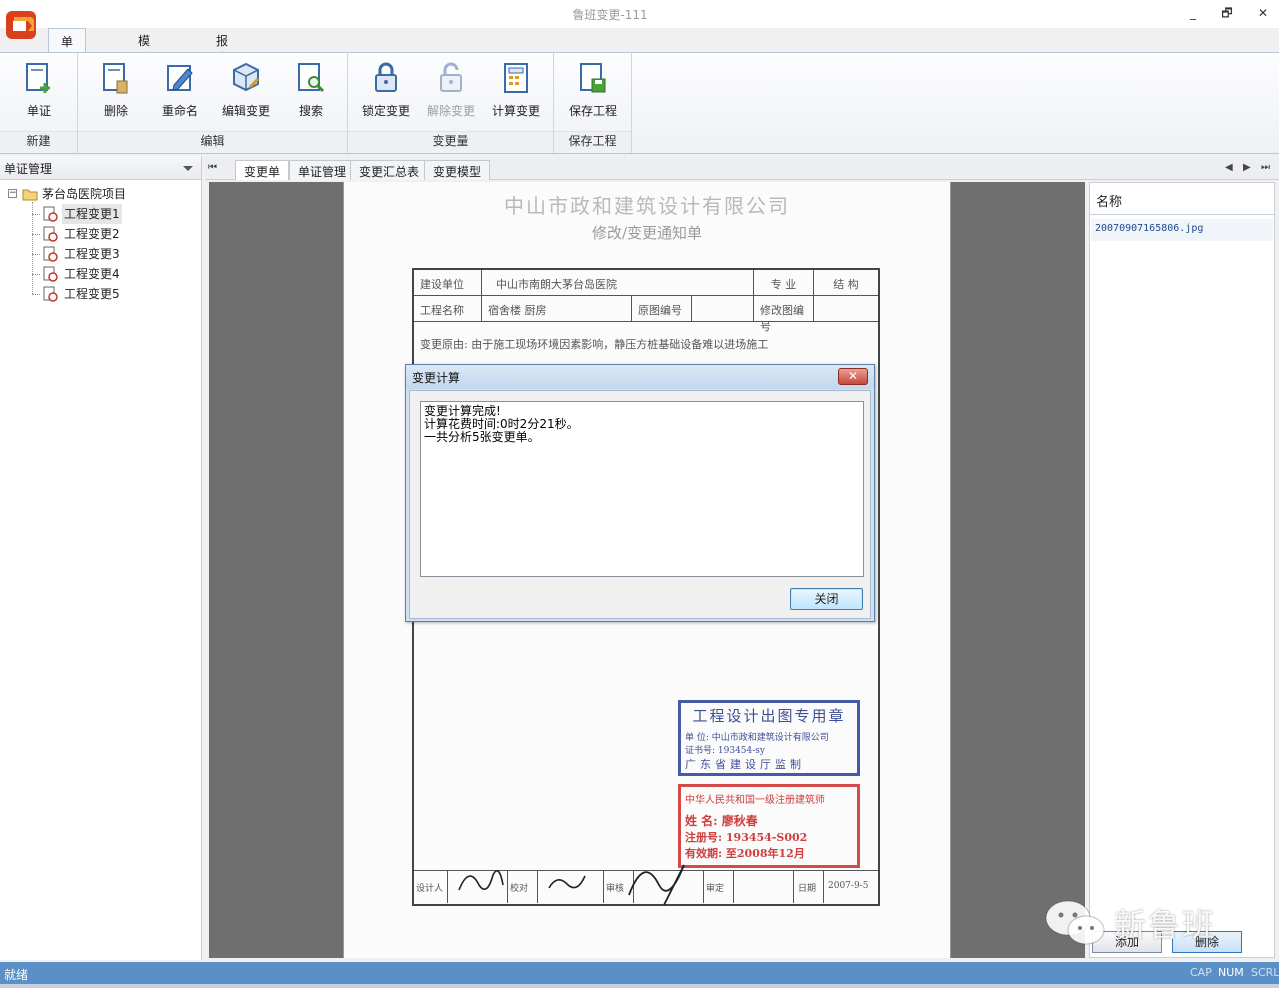 Image resolution: width=1279 pixels, height=988 pixels. Describe the element at coordinates (188, 168) in the screenshot. I see `chevron-down-icon` at that location.